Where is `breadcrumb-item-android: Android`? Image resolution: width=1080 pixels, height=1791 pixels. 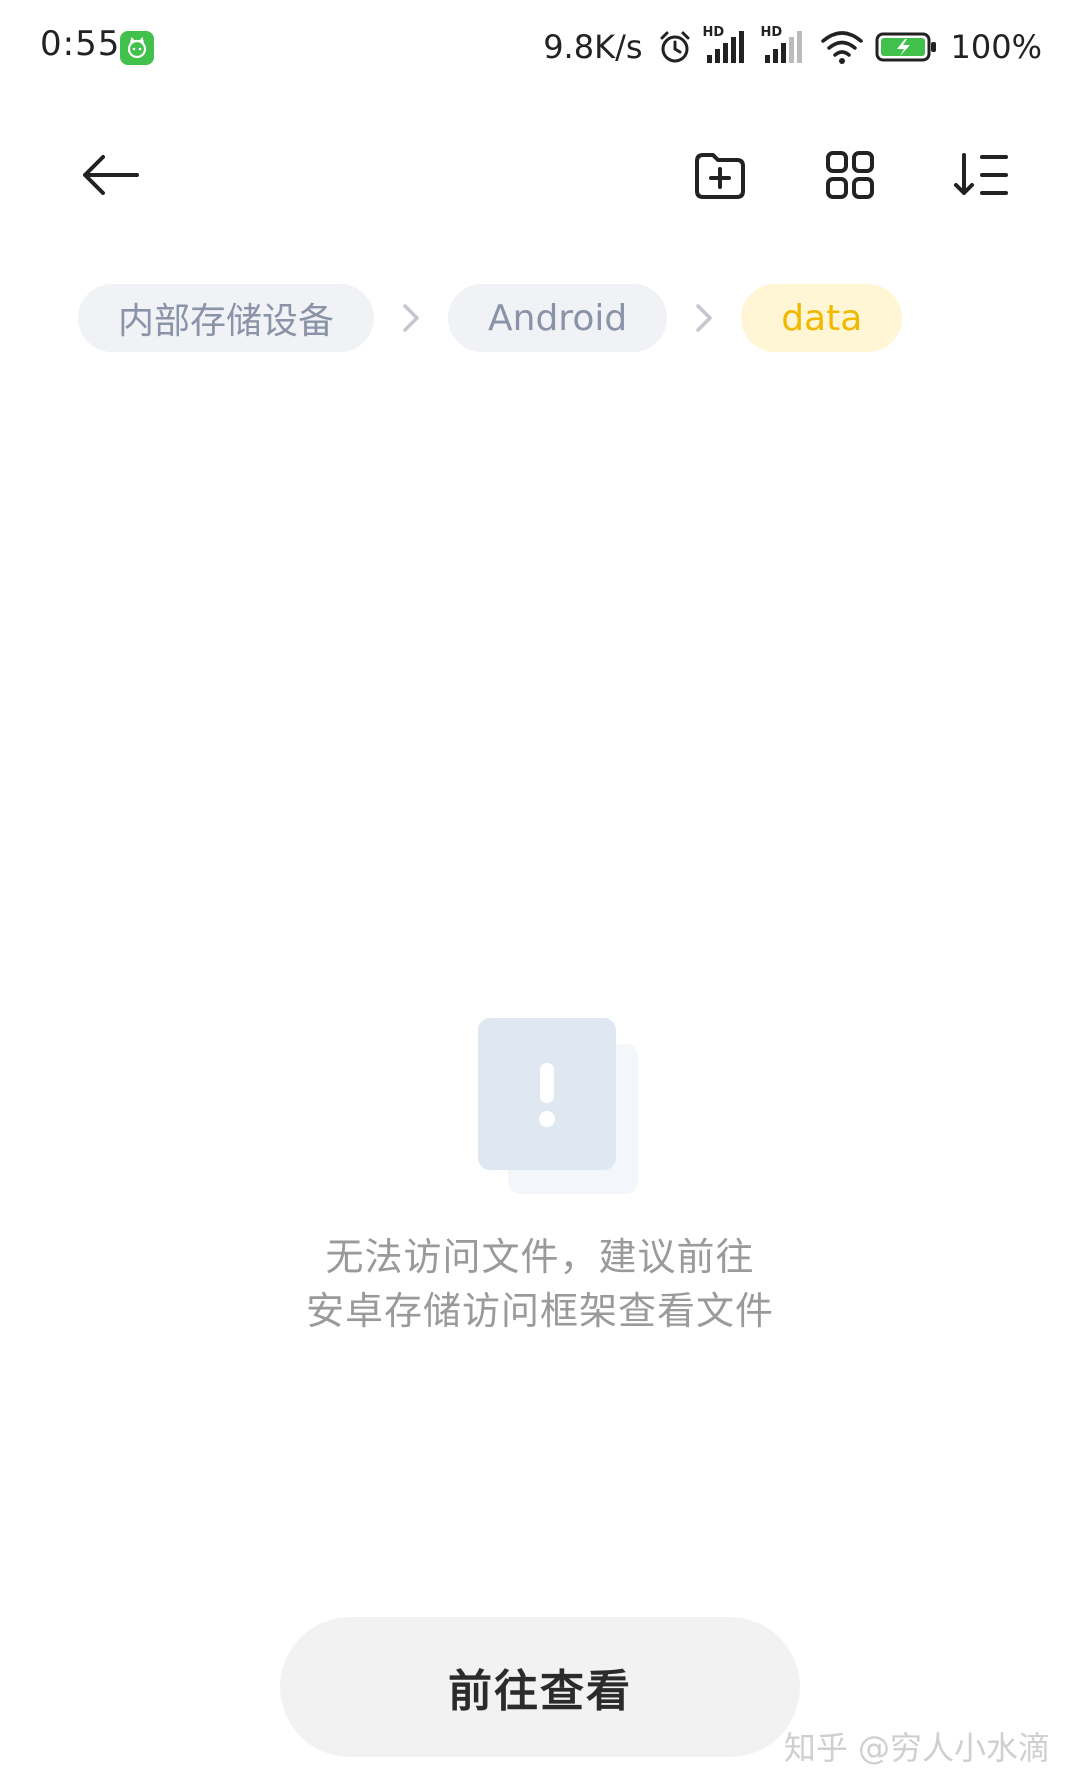
breadcrumb-item-android: Android is located at coordinates (558, 318).